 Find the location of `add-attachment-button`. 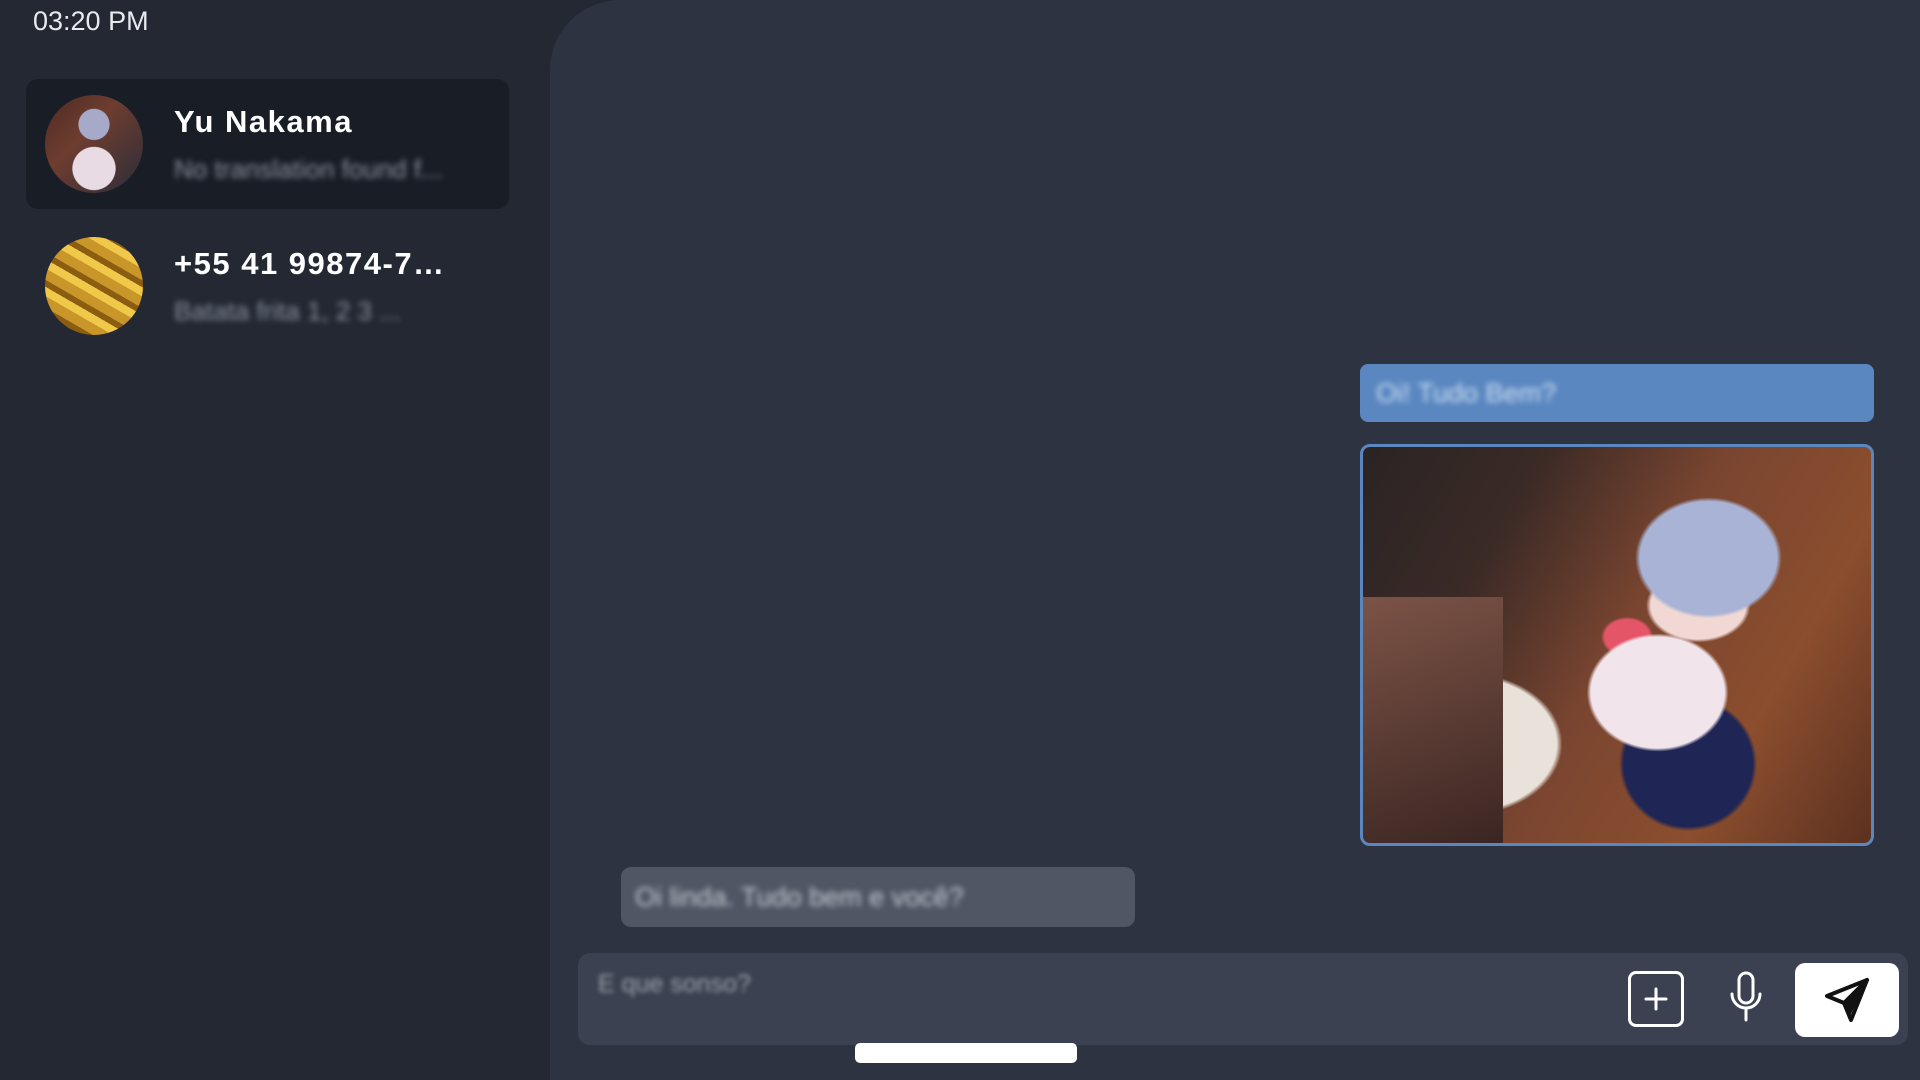

add-attachment-button is located at coordinates (1656, 999).